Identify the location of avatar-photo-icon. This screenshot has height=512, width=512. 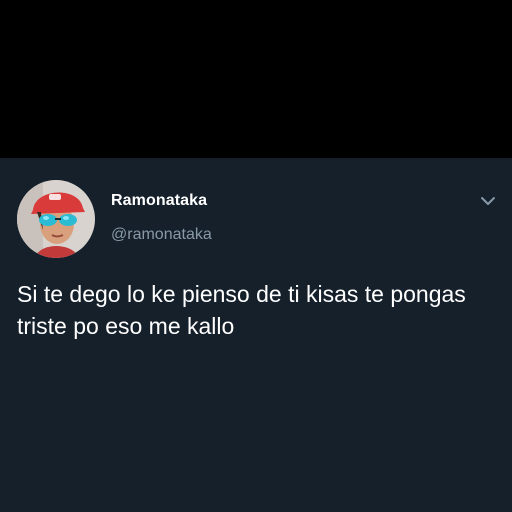
(56, 219).